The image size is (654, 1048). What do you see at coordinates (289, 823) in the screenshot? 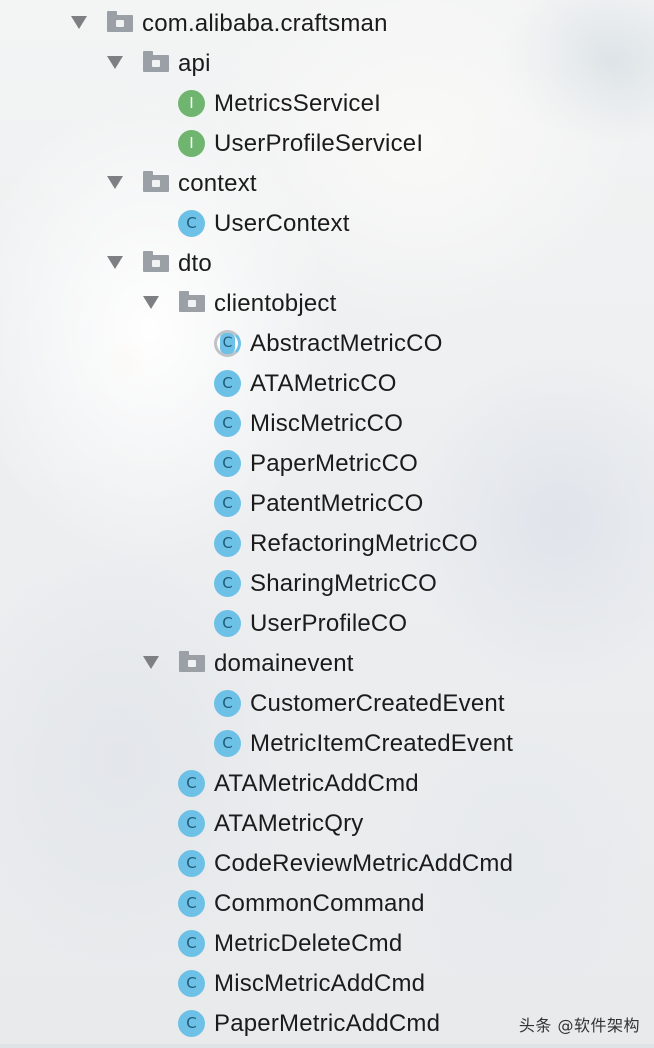
I see `tree-item-label: ATAMetricQry` at bounding box center [289, 823].